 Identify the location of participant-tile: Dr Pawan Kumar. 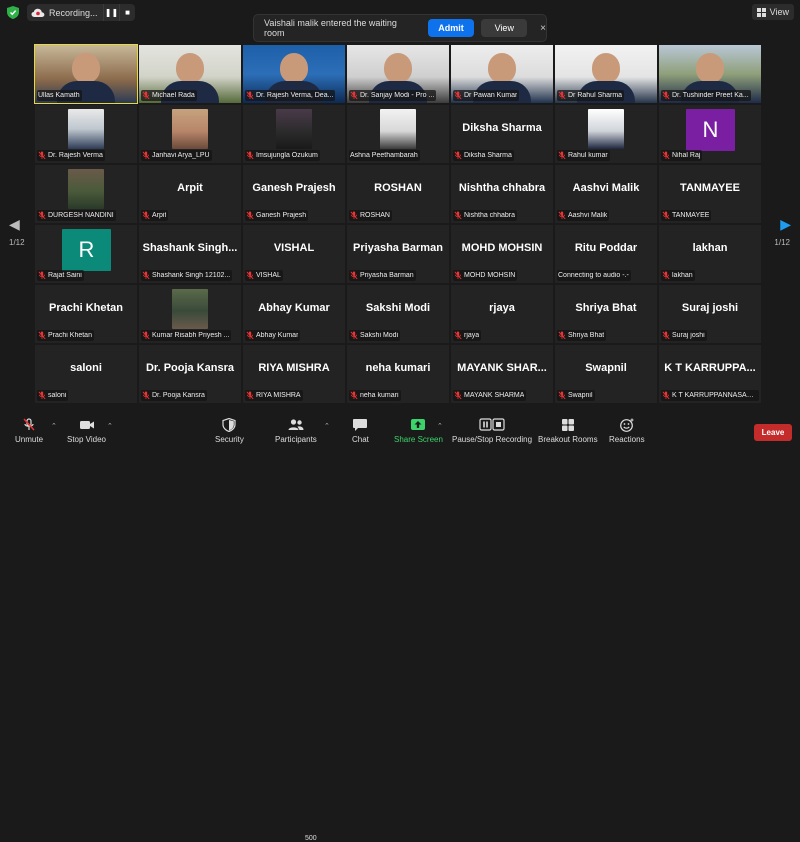
(502, 74).